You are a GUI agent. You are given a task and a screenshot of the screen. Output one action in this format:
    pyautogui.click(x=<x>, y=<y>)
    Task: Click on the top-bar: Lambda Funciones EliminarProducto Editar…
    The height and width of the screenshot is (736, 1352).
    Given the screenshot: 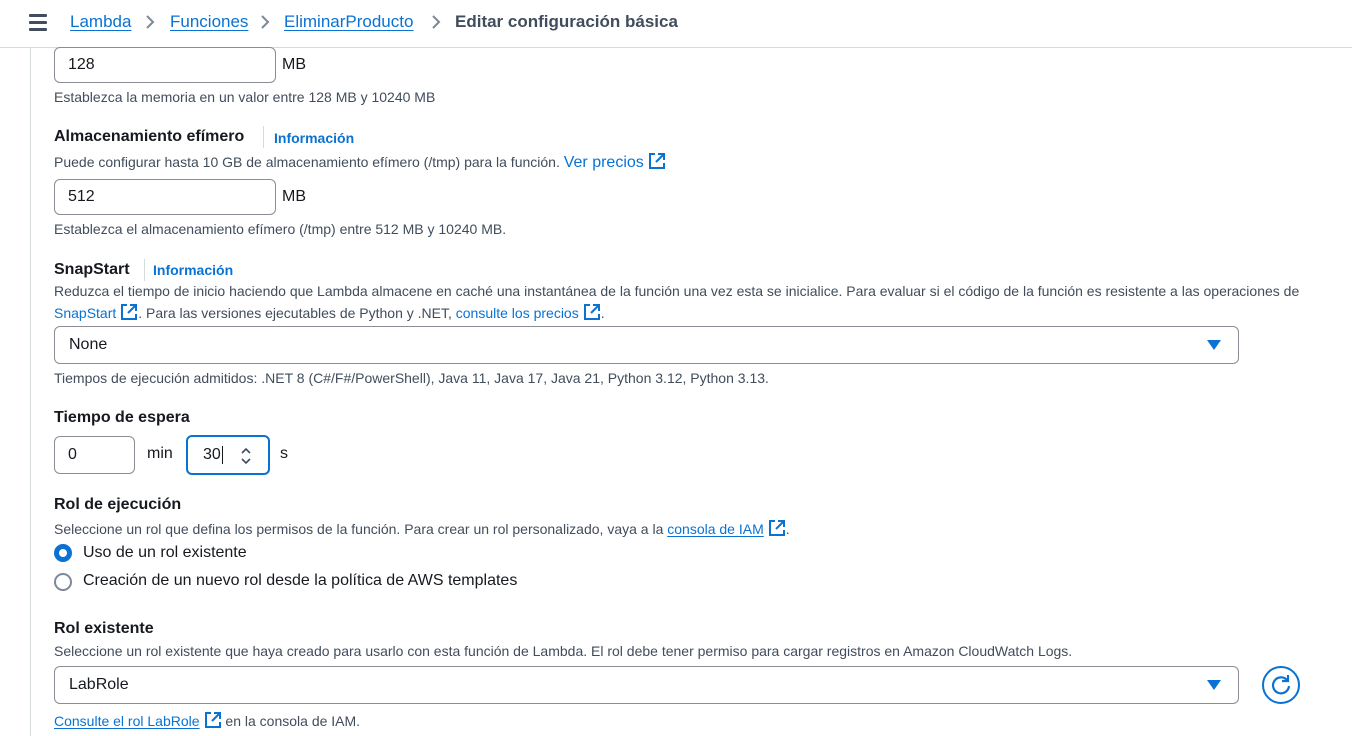 What is the action you would take?
    pyautogui.click(x=676, y=24)
    